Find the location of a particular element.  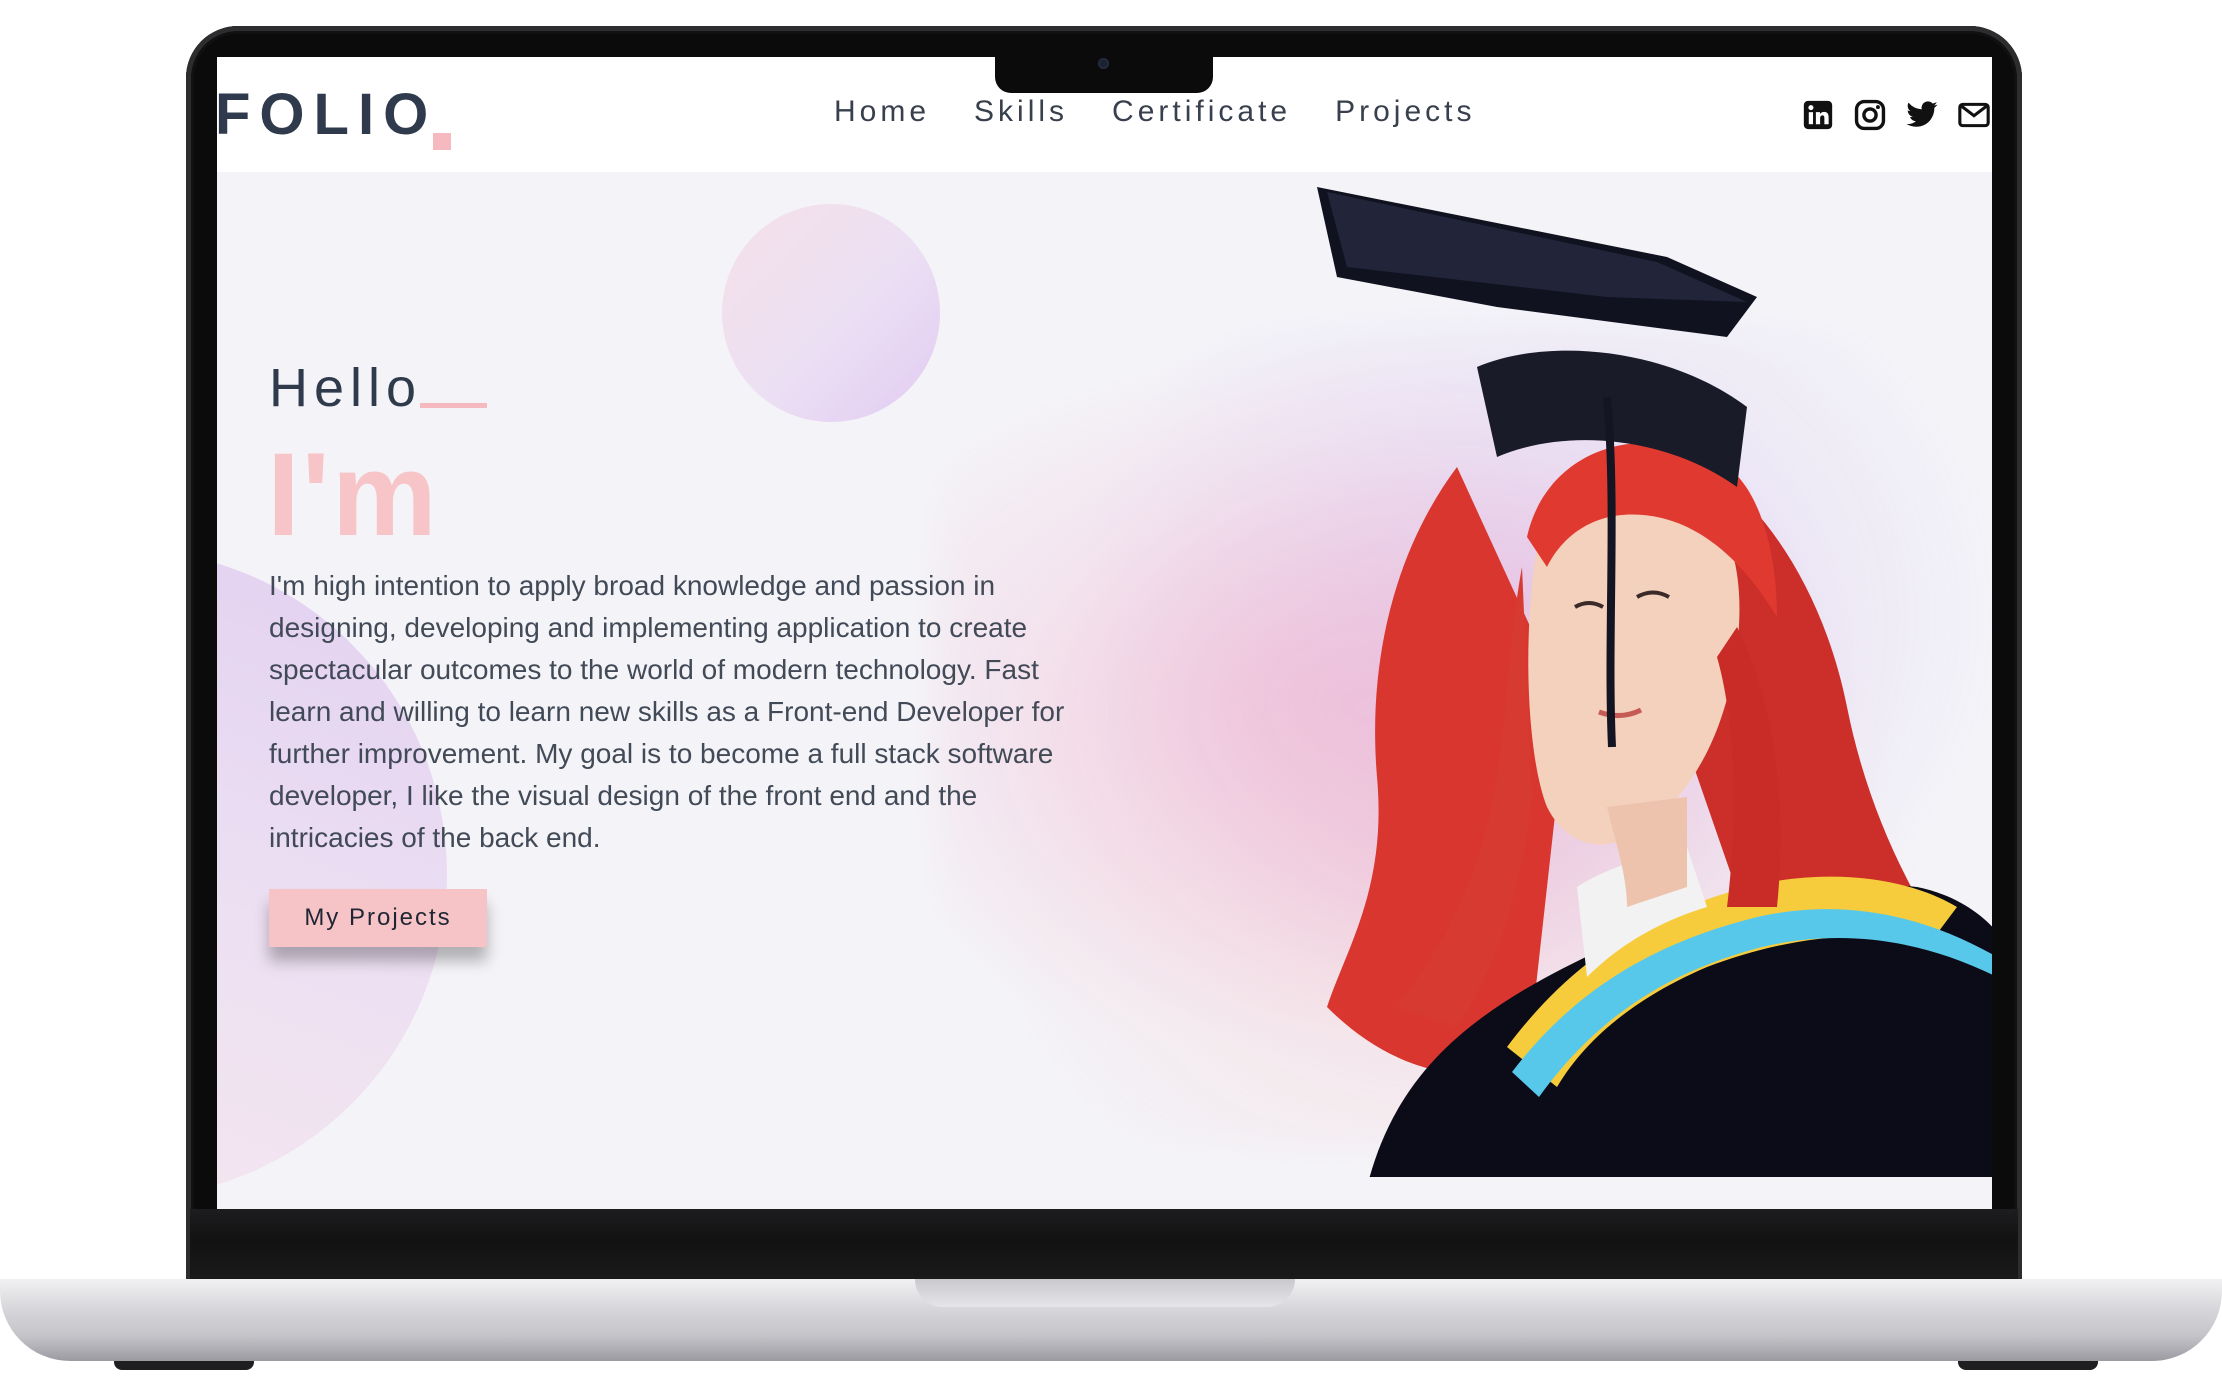

social-links is located at coordinates (1896, 115).